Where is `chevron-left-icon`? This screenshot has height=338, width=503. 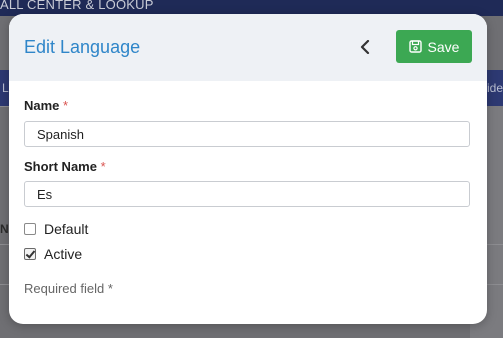 chevron-left-icon is located at coordinates (365, 47).